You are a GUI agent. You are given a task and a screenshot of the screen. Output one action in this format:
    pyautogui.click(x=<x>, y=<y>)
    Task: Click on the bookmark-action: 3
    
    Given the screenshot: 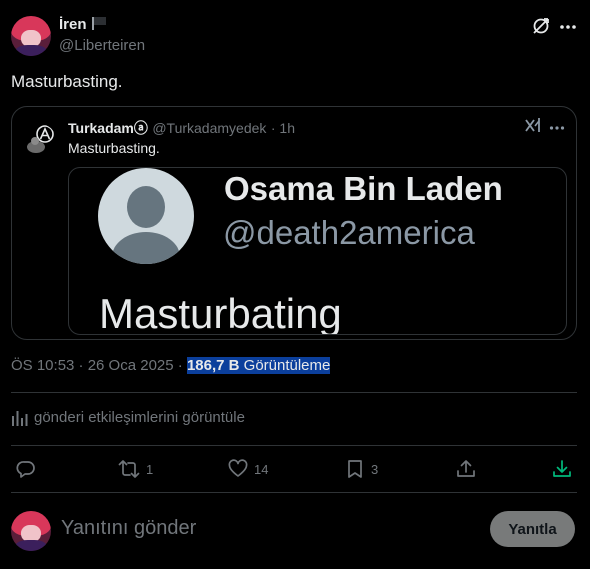 What is the action you would take?
    pyautogui.click(x=362, y=469)
    